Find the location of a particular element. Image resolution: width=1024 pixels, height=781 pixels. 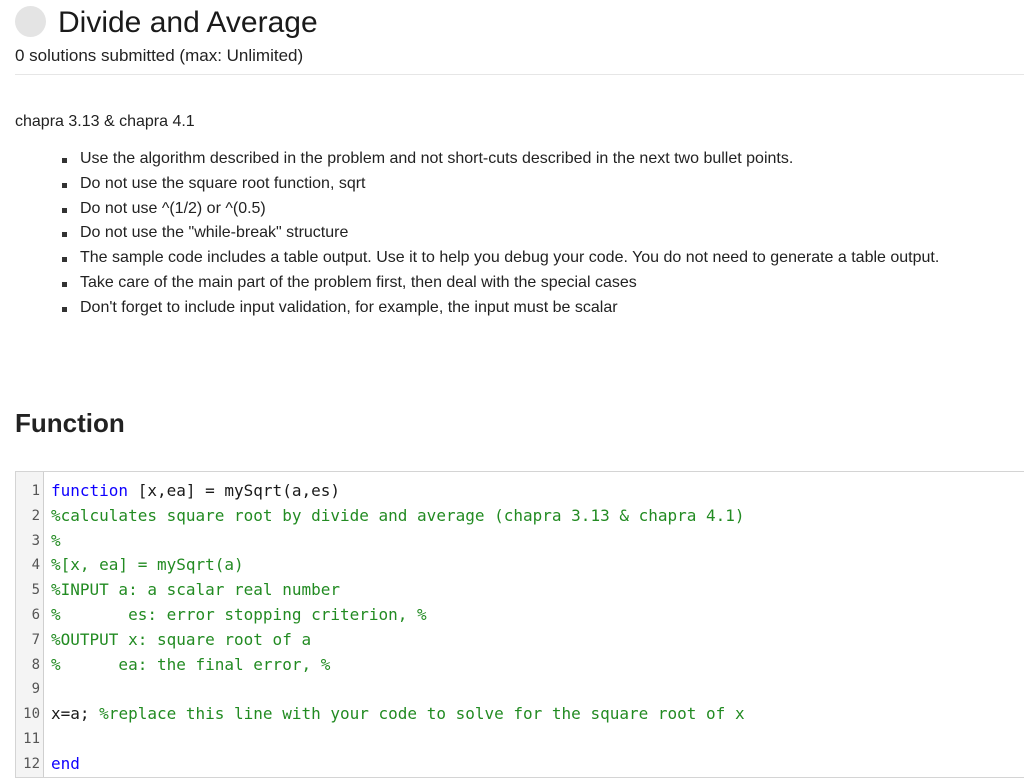

code-line: function [x,ea] = mySqrt(a,es) is located at coordinates (520, 491).